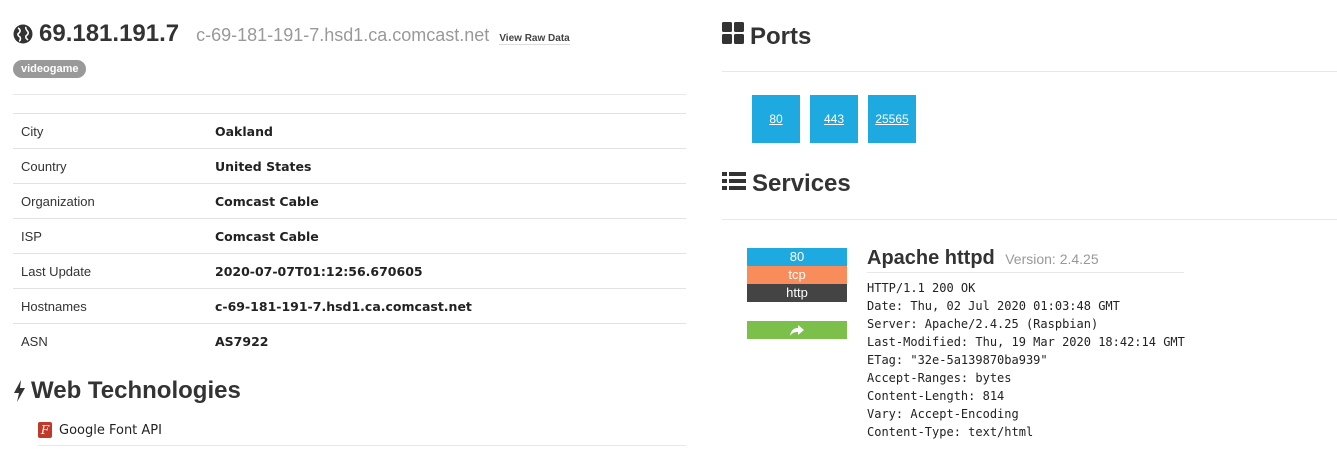  What do you see at coordinates (797, 257) in the screenshot?
I see `service-port-badge: 80` at bounding box center [797, 257].